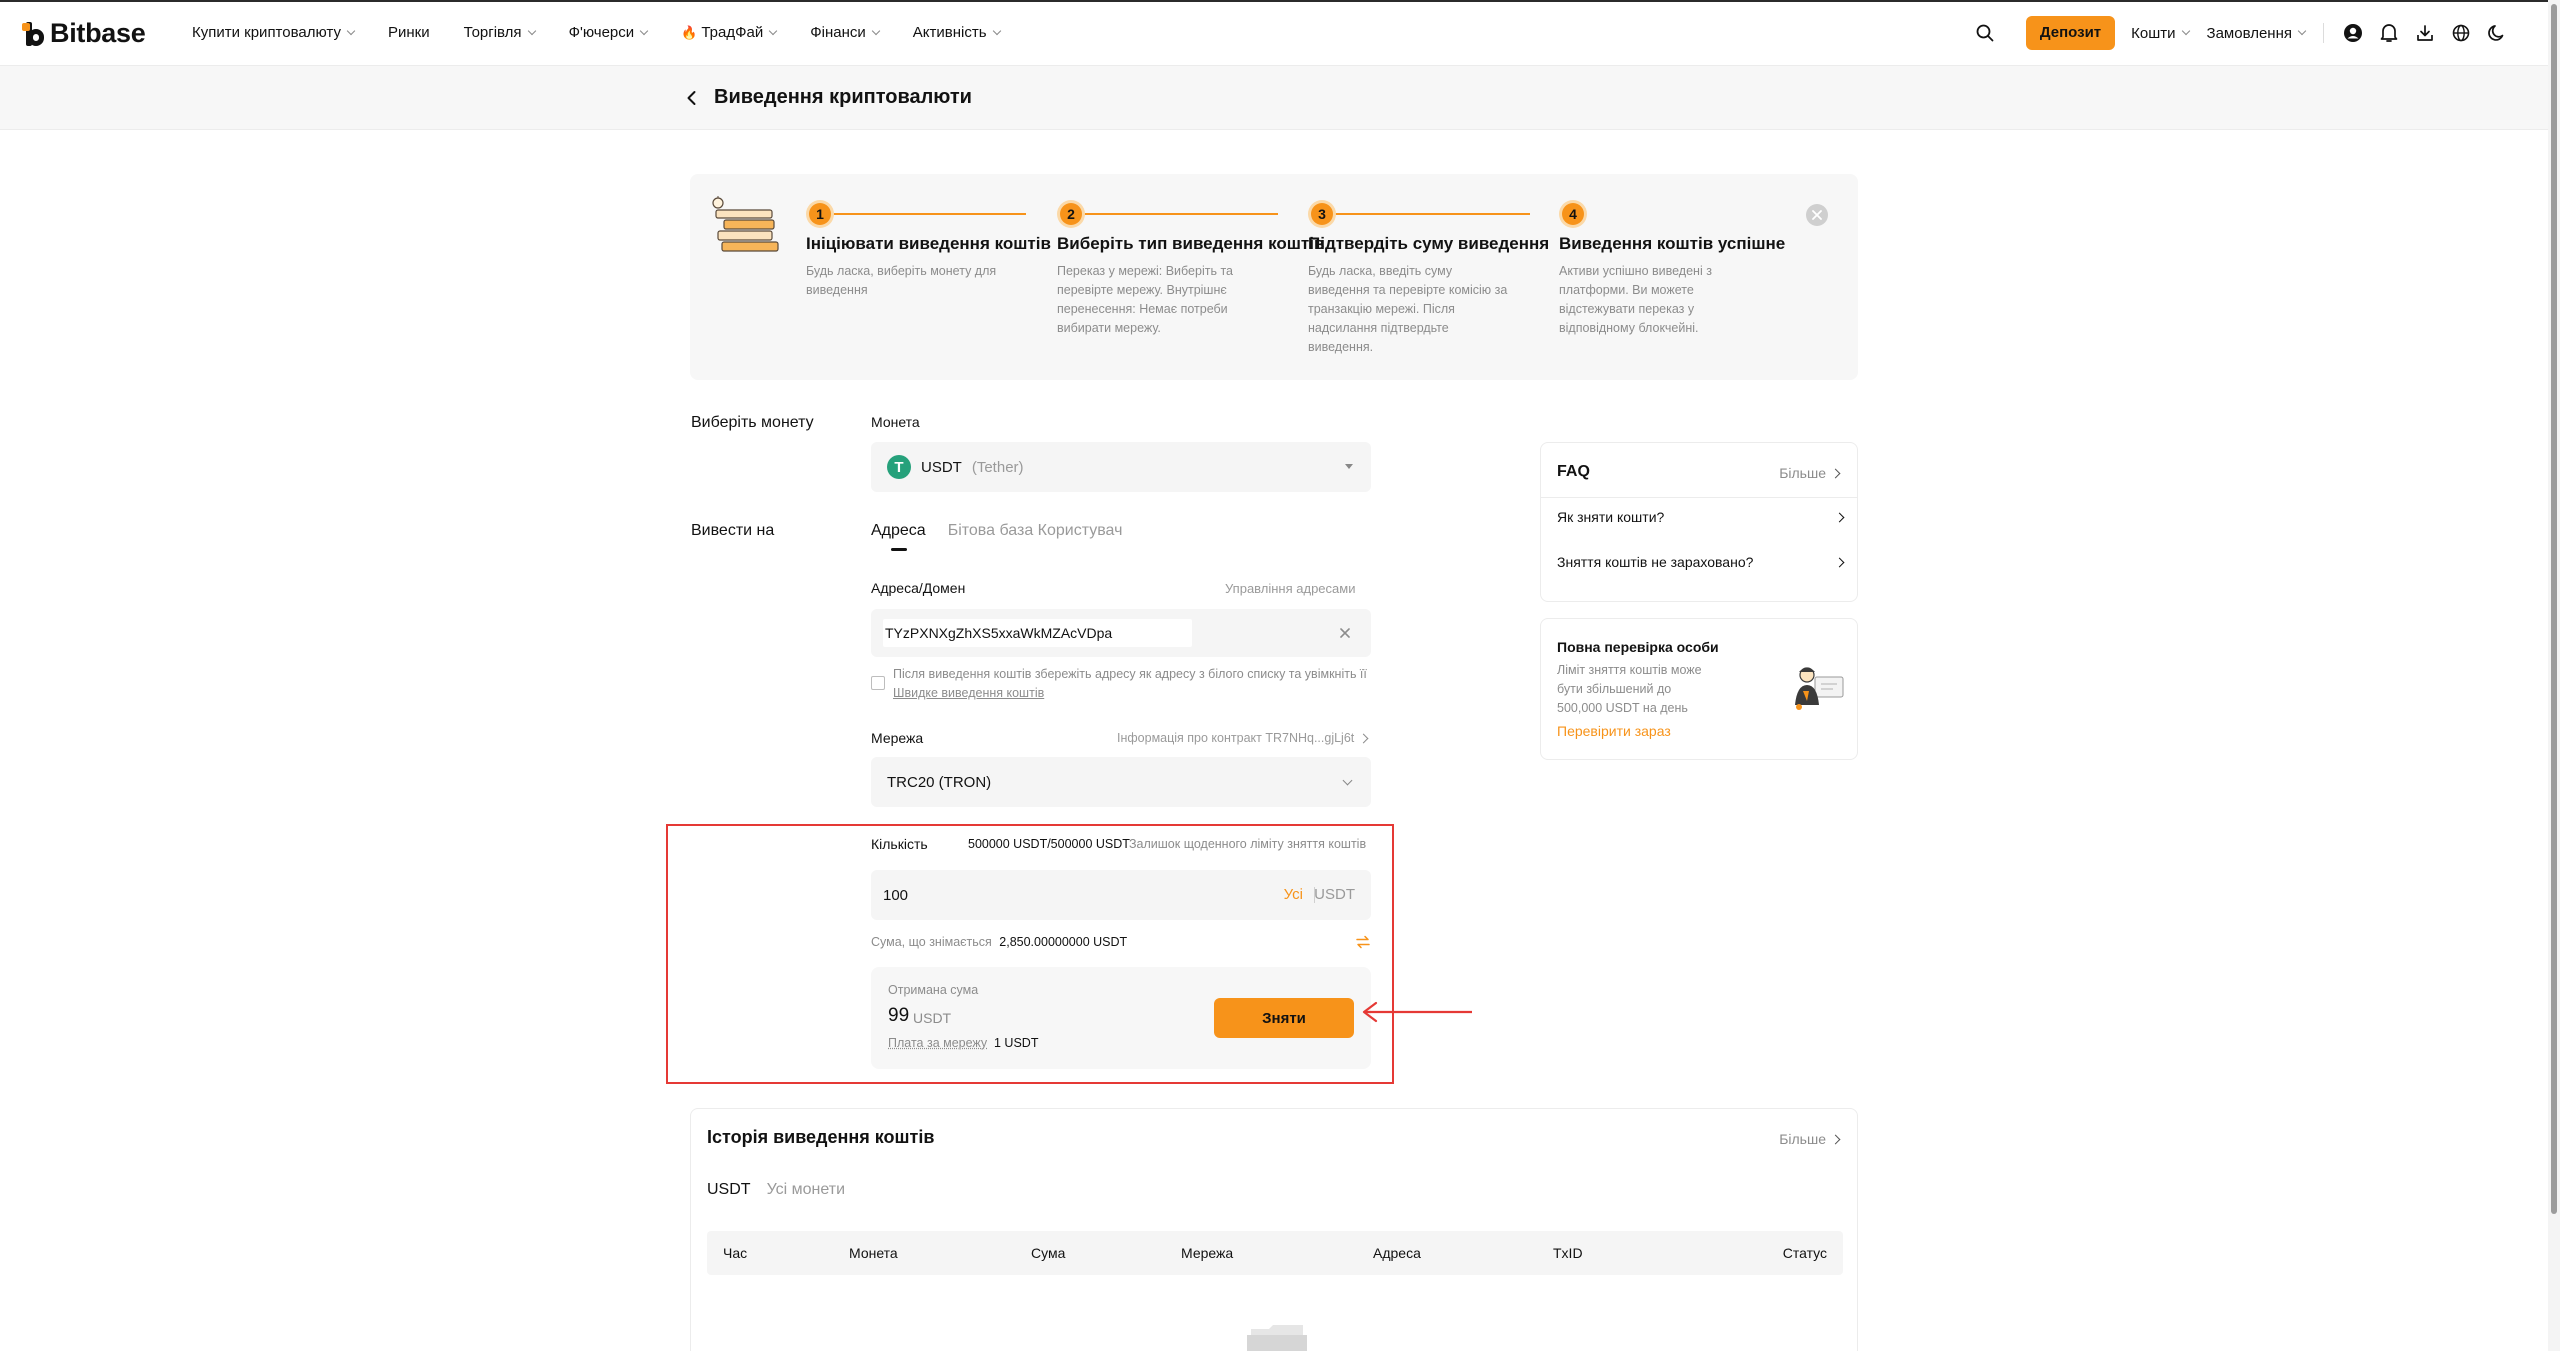  Describe the element at coordinates (1614, 731) in the screenshot. I see `verify-now-link: Перевірити зараз` at that location.